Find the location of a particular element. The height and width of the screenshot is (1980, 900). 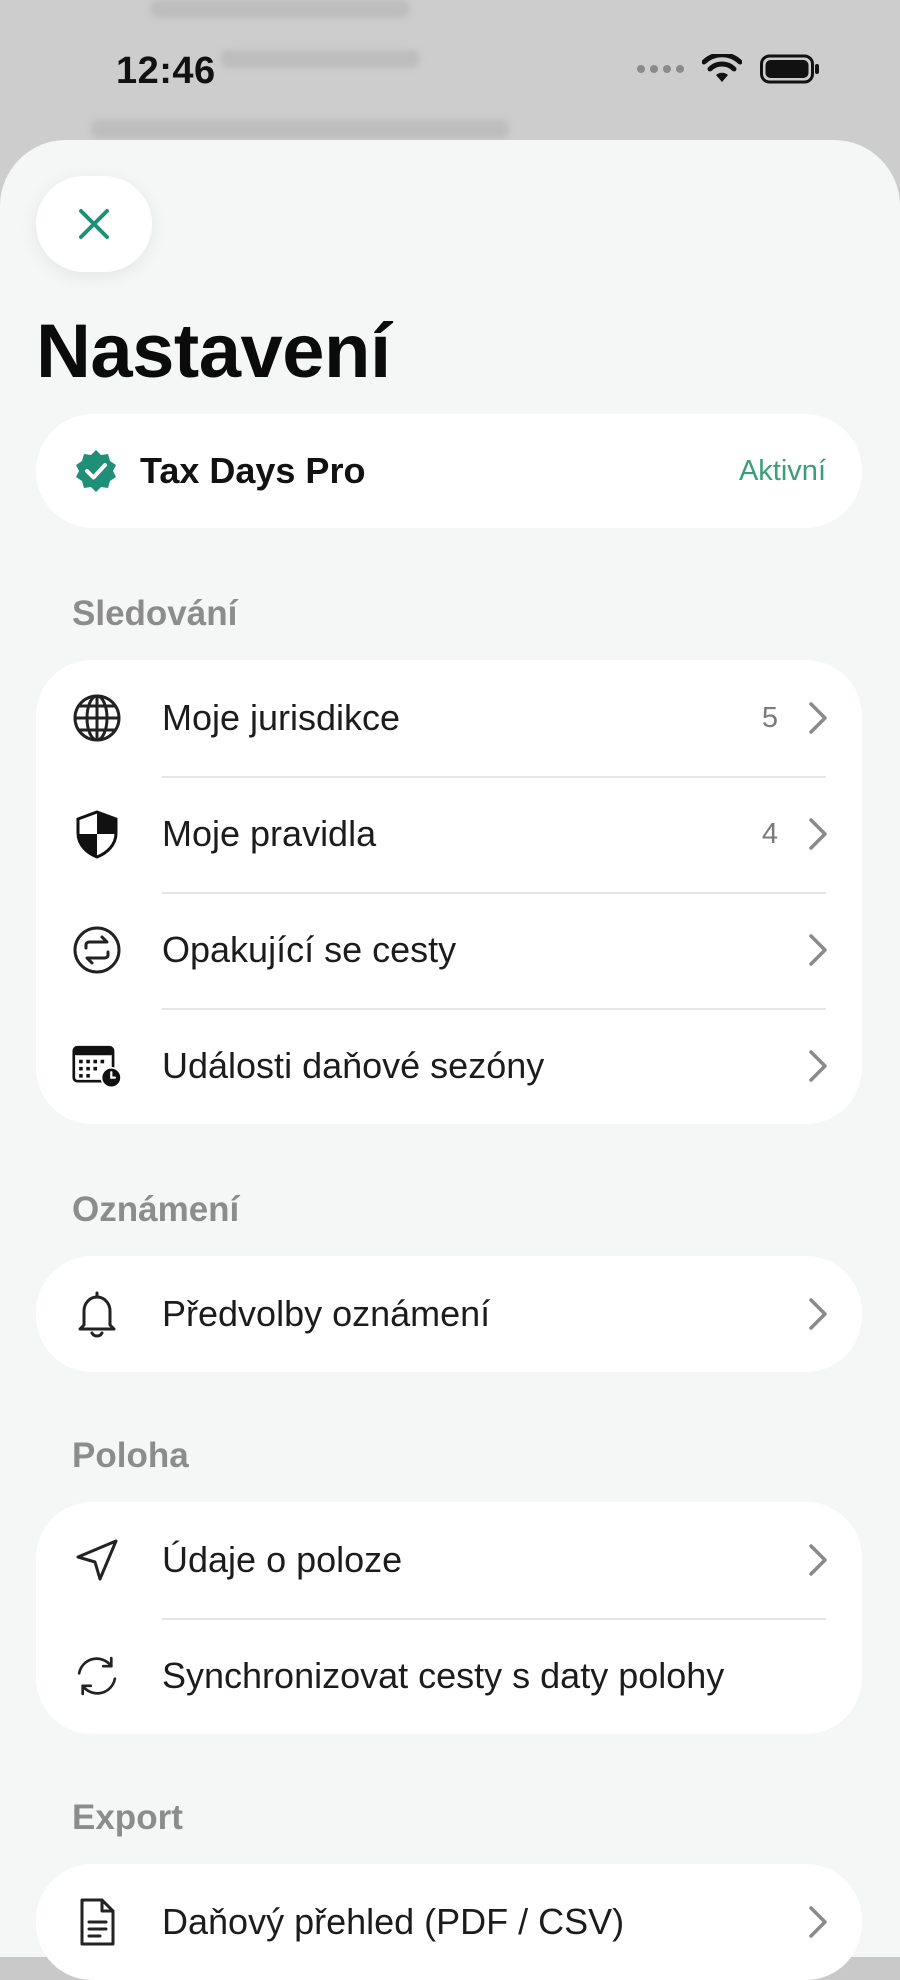

group-export: Daňový přehled (PDF / CSV) is located at coordinates (449, 1922).